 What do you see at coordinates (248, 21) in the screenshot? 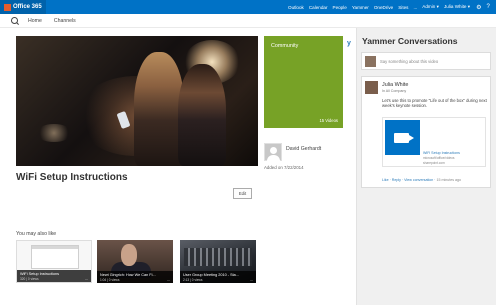
I see `video-portal-nav: Home Channels` at bounding box center [248, 21].